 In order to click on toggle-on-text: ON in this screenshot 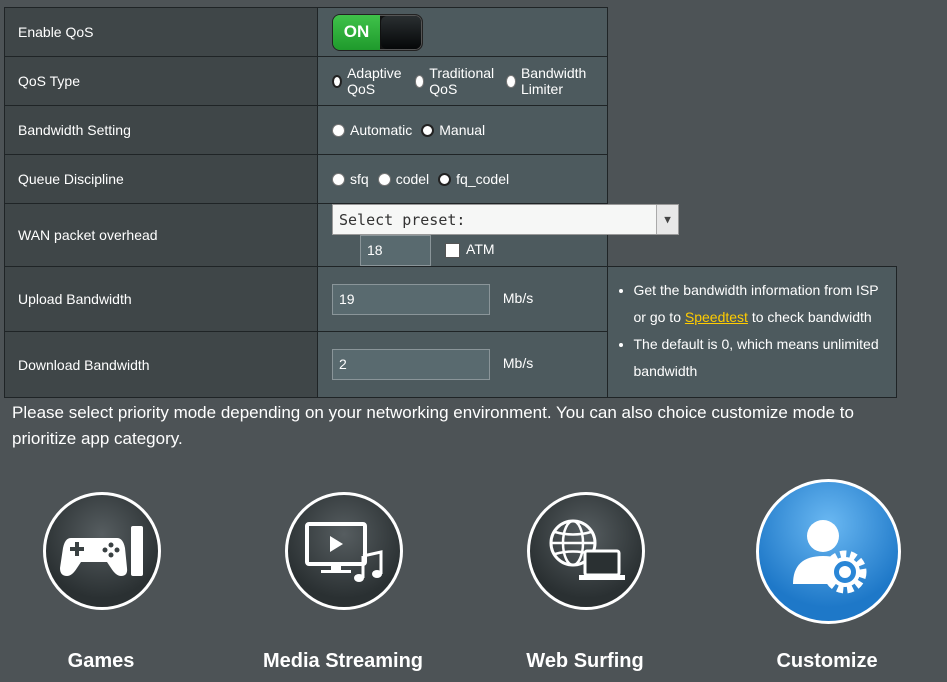, I will do `click(356, 32)`.